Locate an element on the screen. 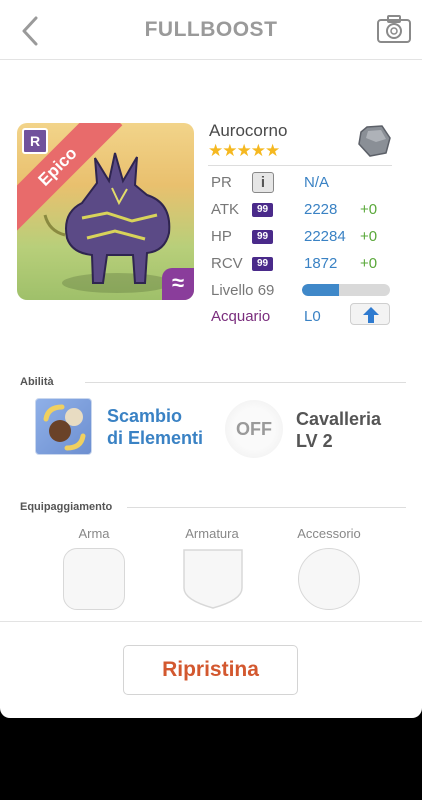 The height and width of the screenshot is (800, 422). info-icon: i is located at coordinates (263, 182).